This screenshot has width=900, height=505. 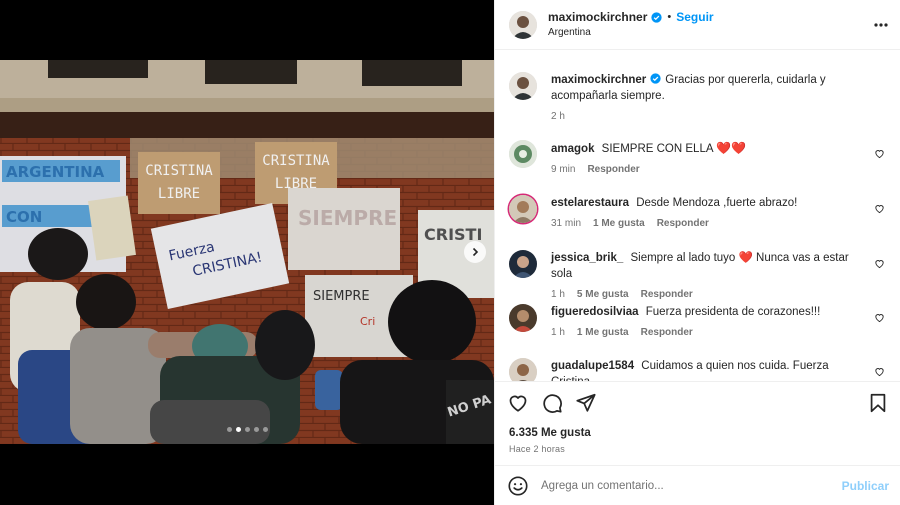 I want to click on author-username: maximockirchner, so click(x=597, y=17).